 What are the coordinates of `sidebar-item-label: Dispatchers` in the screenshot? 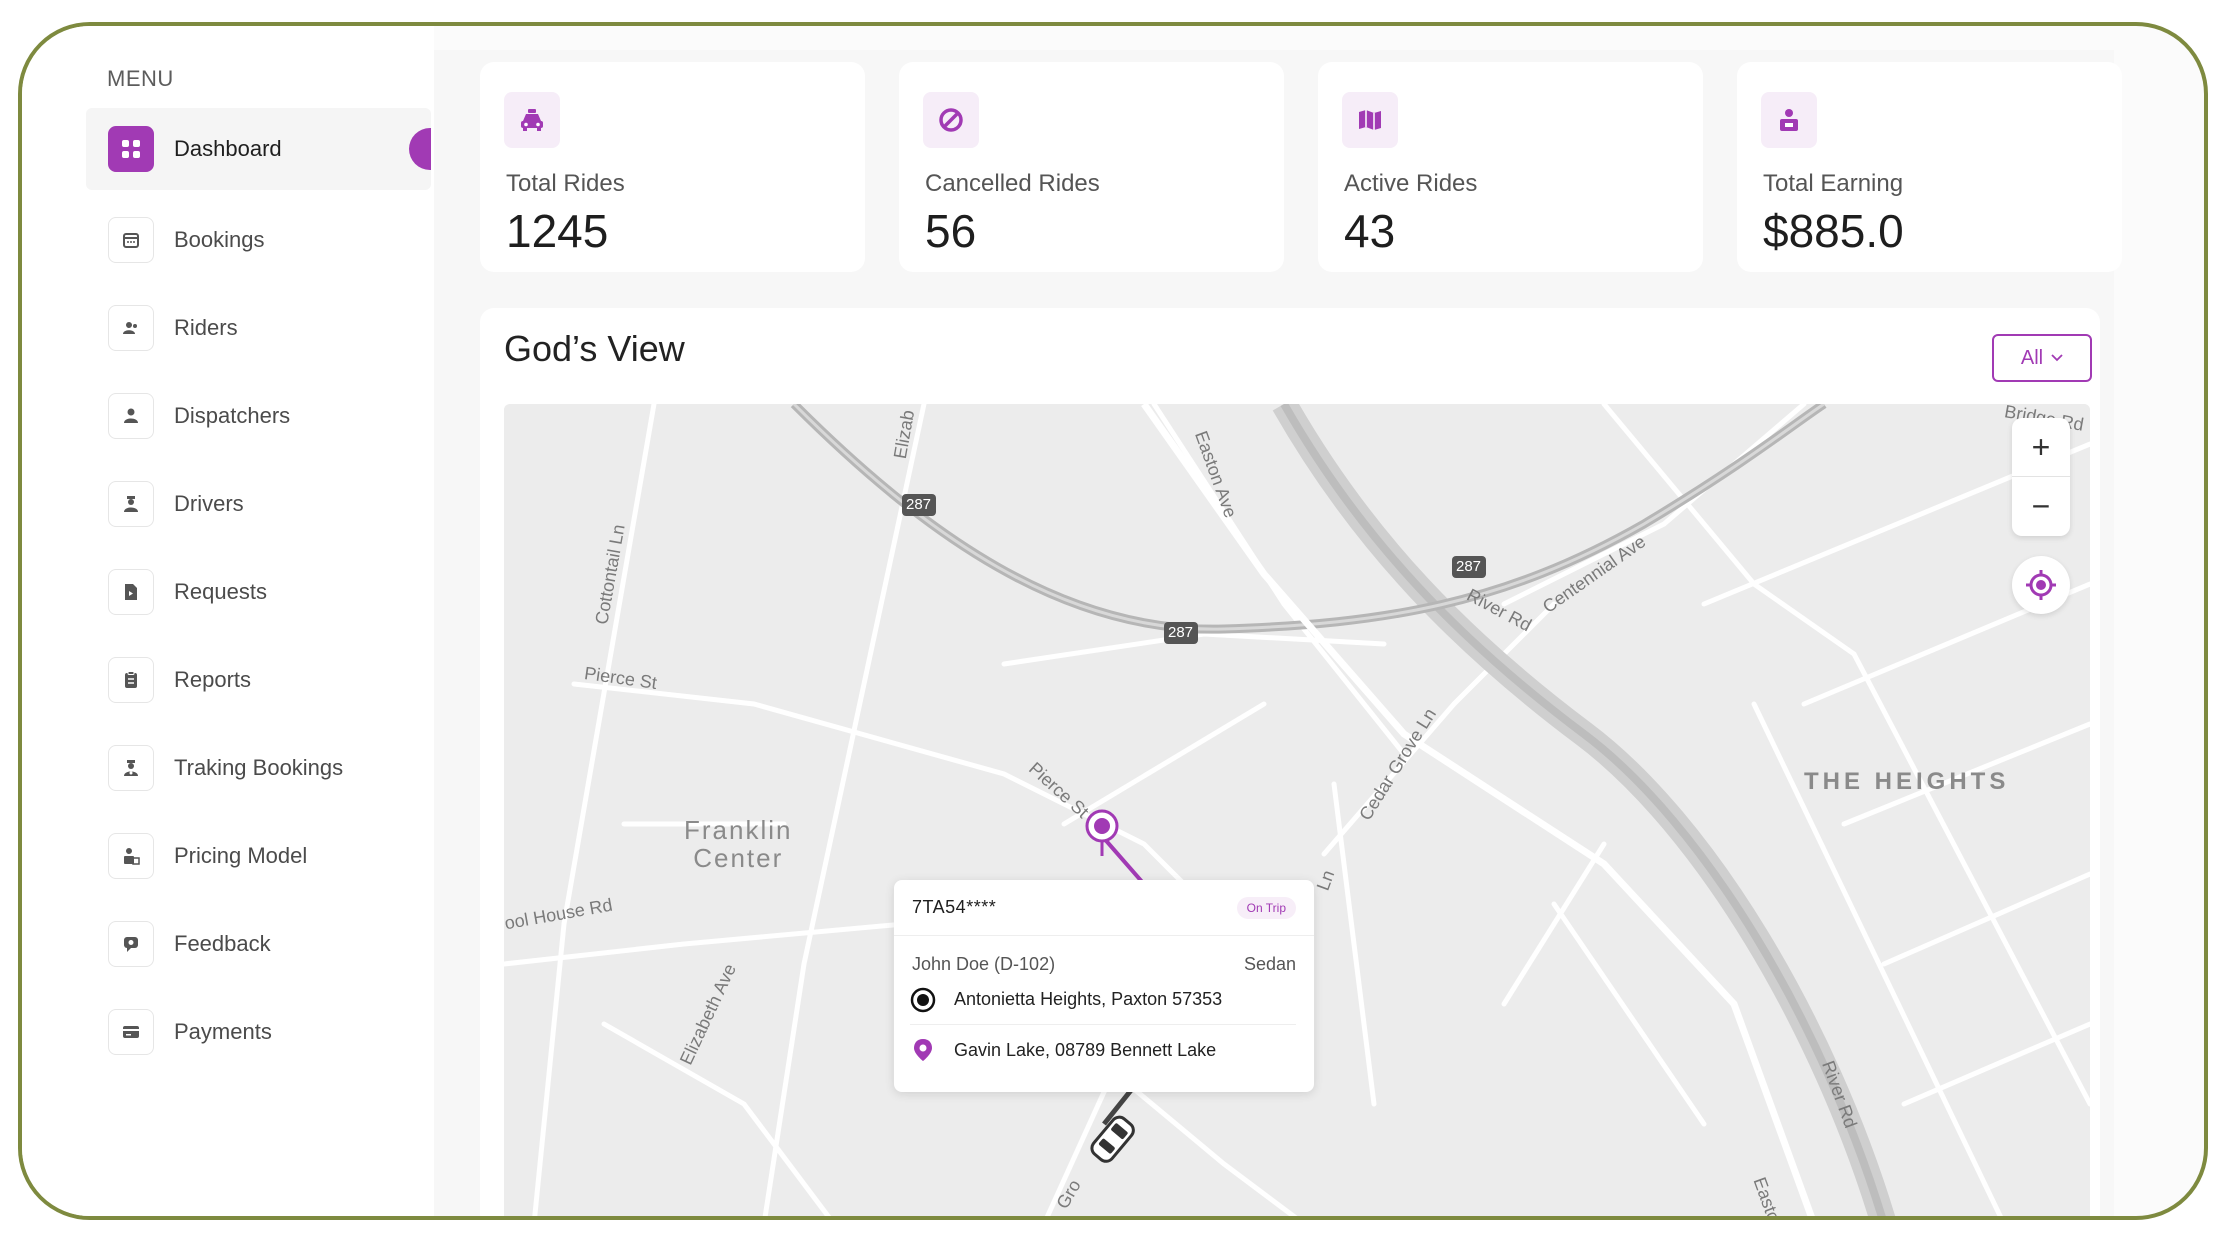 It's located at (232, 415).